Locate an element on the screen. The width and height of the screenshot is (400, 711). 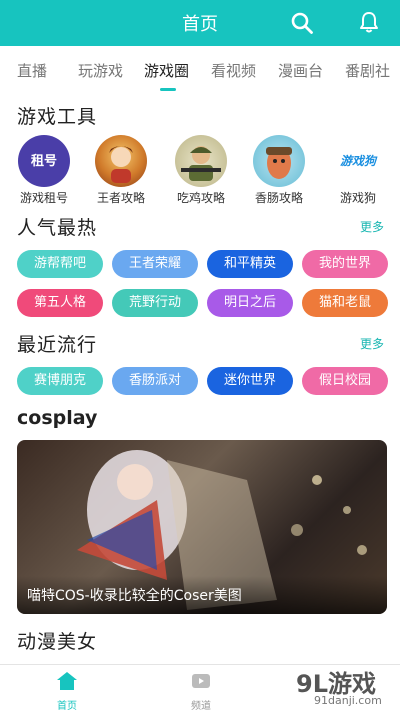
honor-of-kings-icon is located at coordinates (121, 161).